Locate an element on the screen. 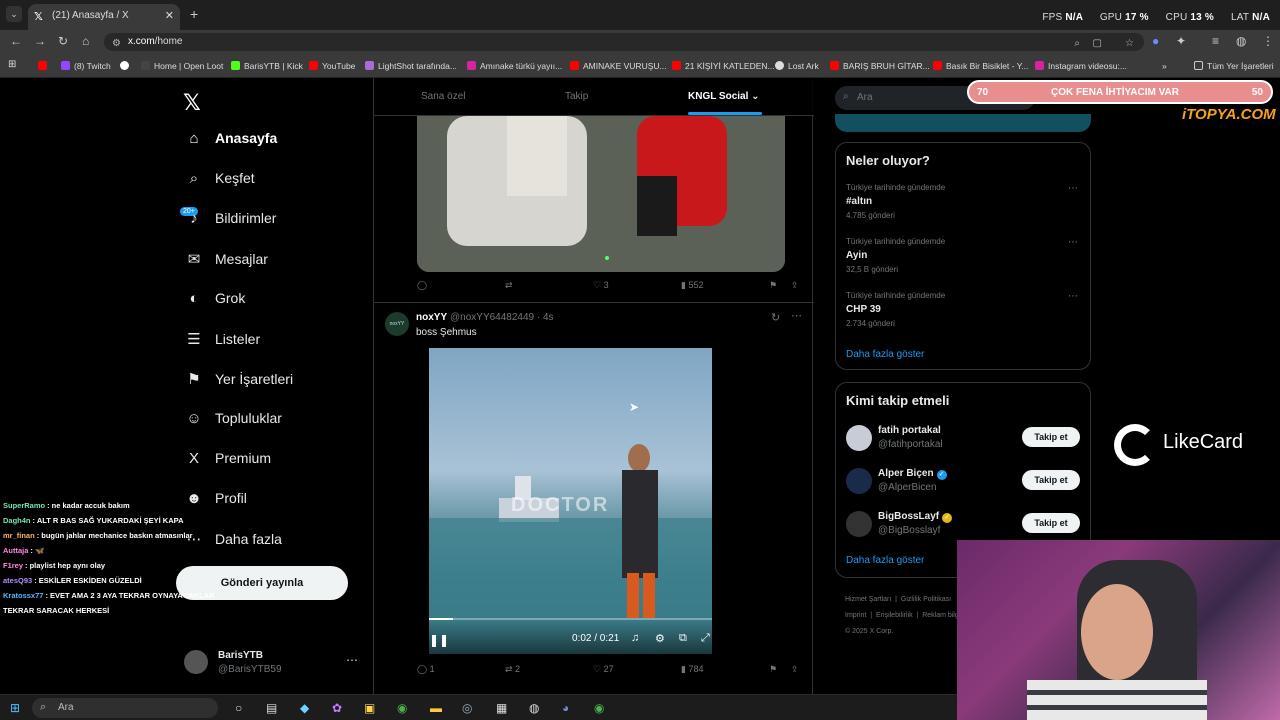 This screenshot has height=720, width=1280. fullscreen-icon: ⤢ is located at coordinates (705, 638).